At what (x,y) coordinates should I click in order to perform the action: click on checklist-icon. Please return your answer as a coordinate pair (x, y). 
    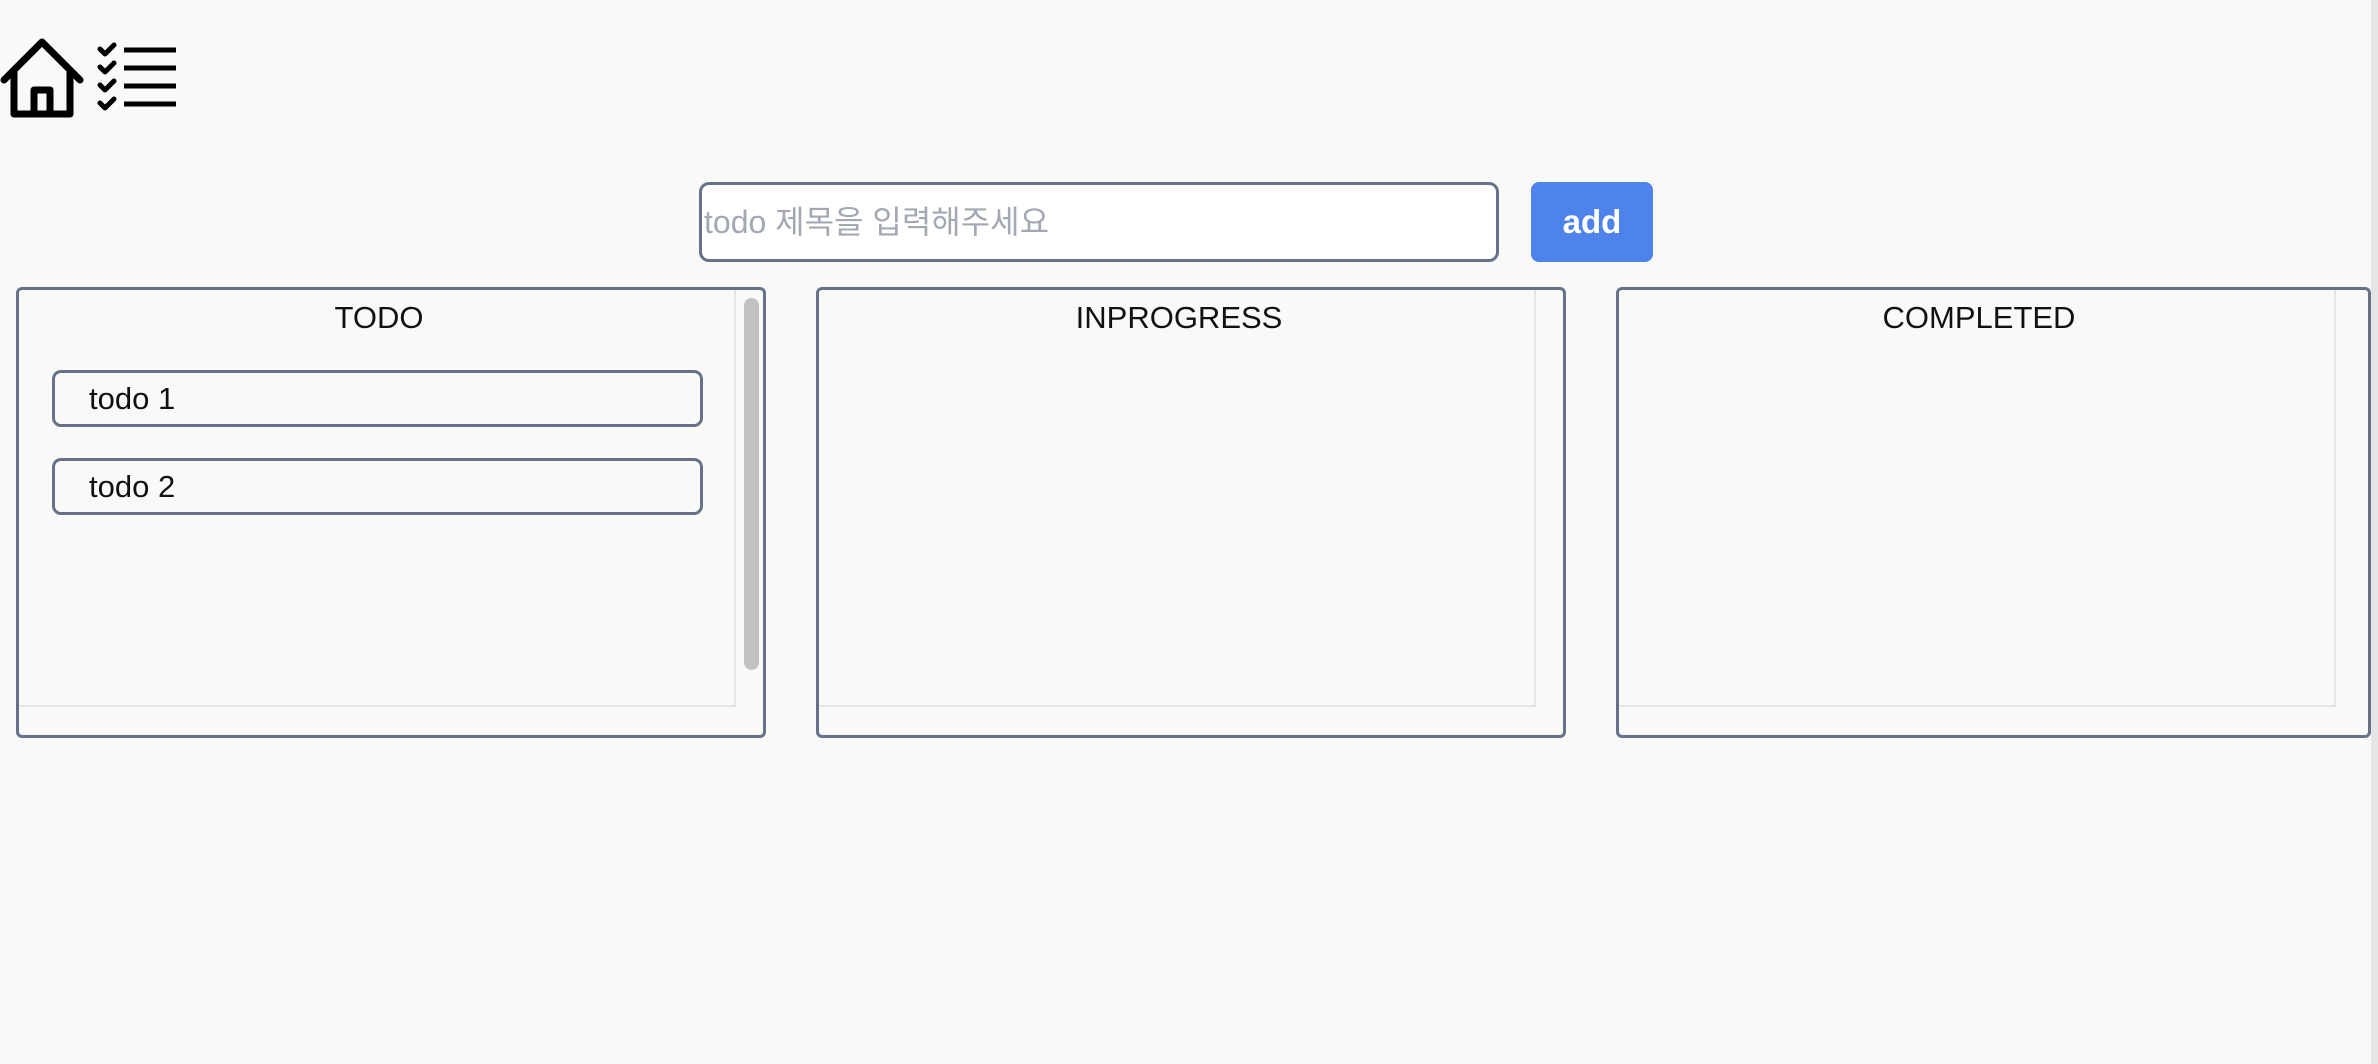
    Looking at the image, I should click on (137, 78).